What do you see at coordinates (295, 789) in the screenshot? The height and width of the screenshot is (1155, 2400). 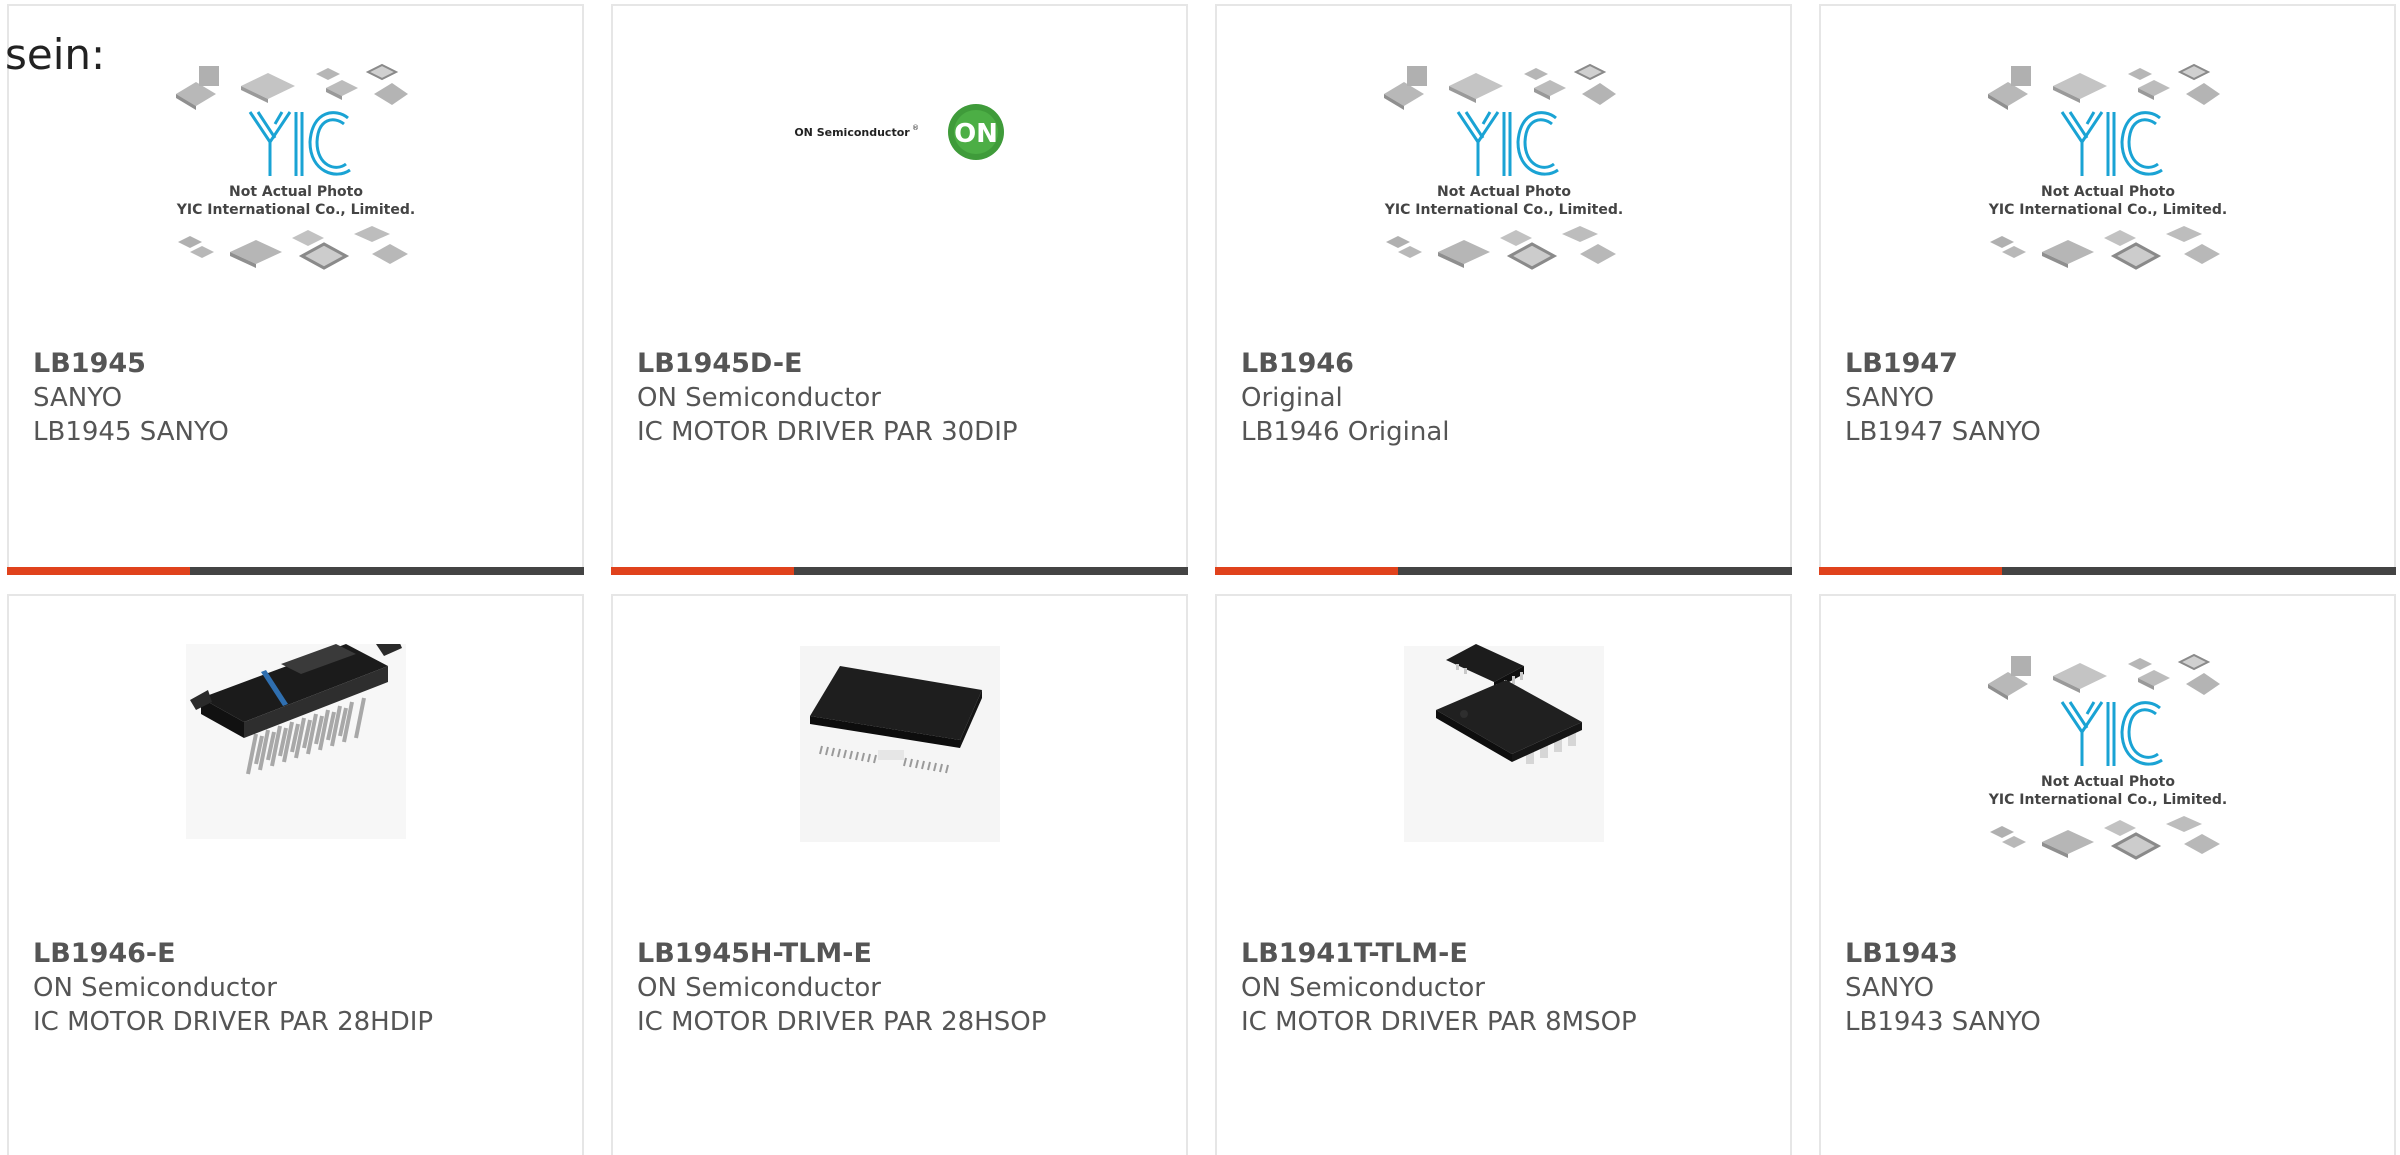 I see `product-image-hdip` at bounding box center [295, 789].